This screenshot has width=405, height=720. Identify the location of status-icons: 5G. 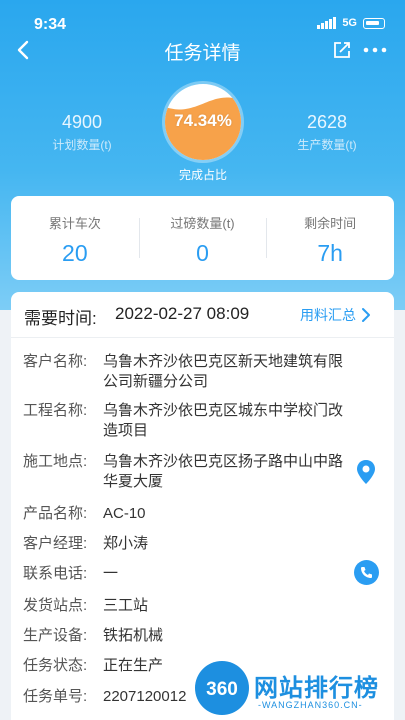
(351, 23).